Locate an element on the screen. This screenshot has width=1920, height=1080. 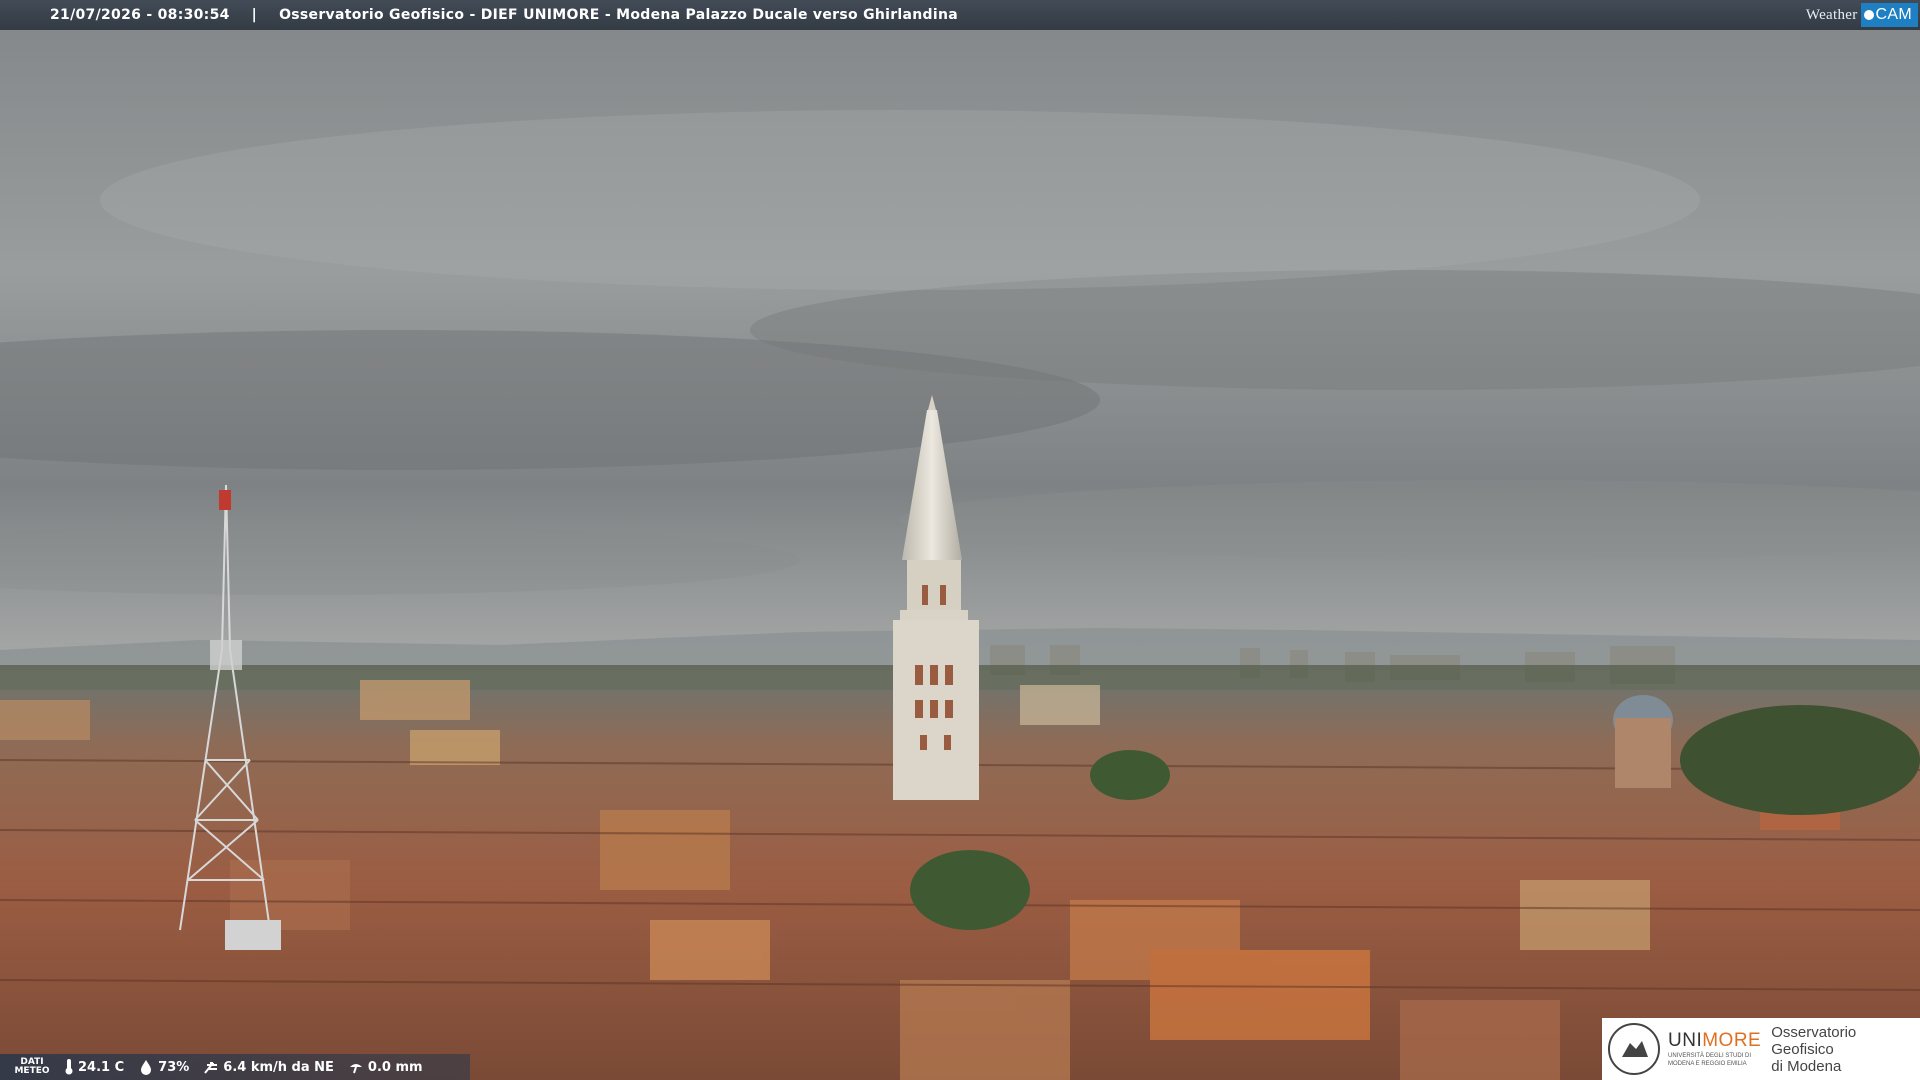
humidity-metric: 73% is located at coordinates (163, 1067).